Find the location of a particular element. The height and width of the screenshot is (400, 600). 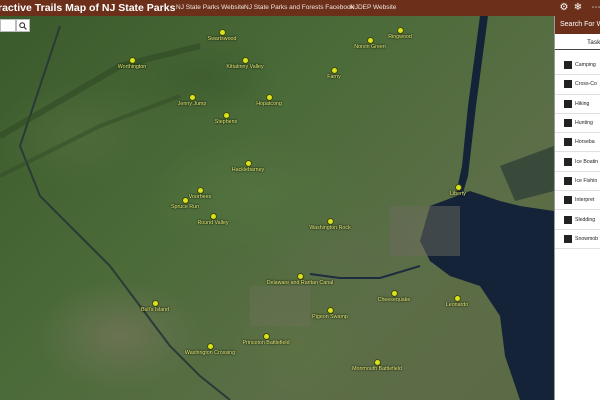

search-icon is located at coordinates (23, 25).